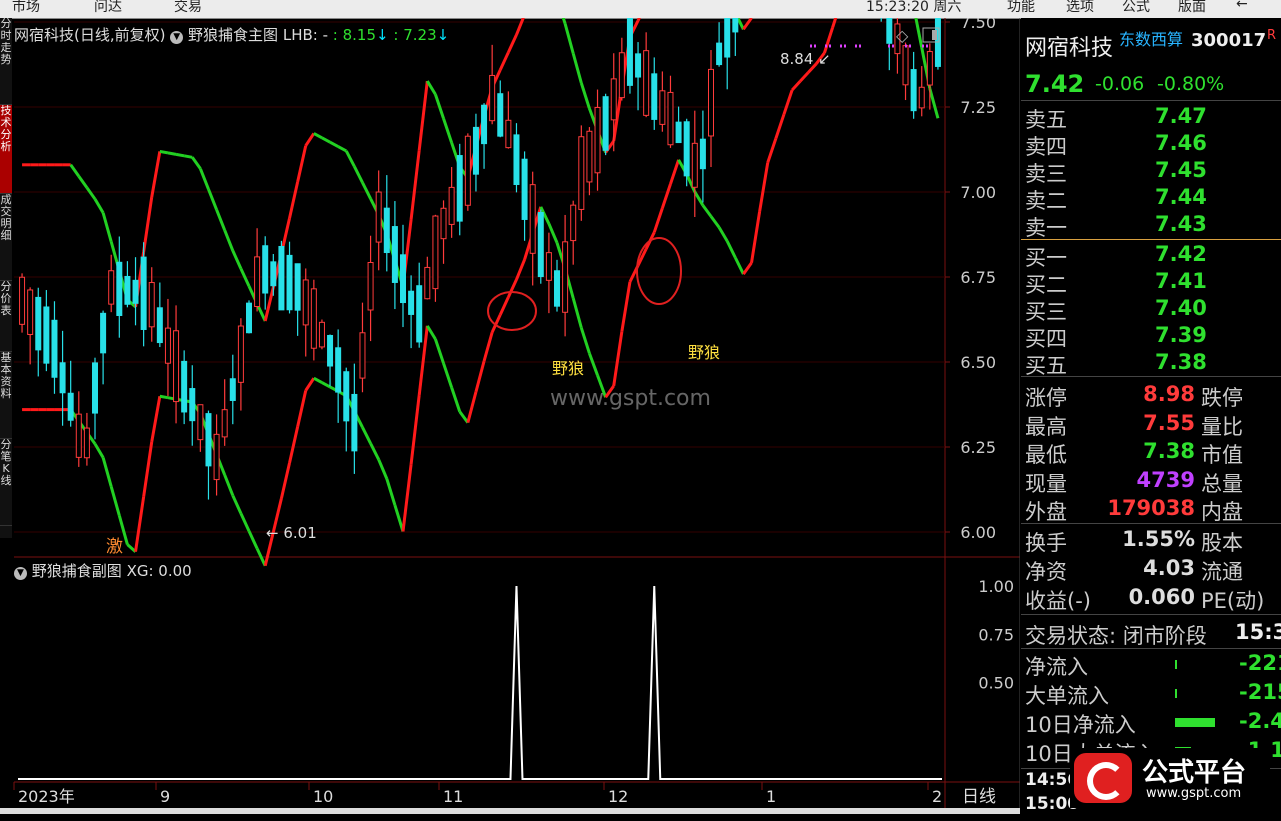 Image resolution: width=1281 pixels, height=821 pixels. Describe the element at coordinates (108, 8) in the screenshot. I see `menu-wenda: 问达` at that location.